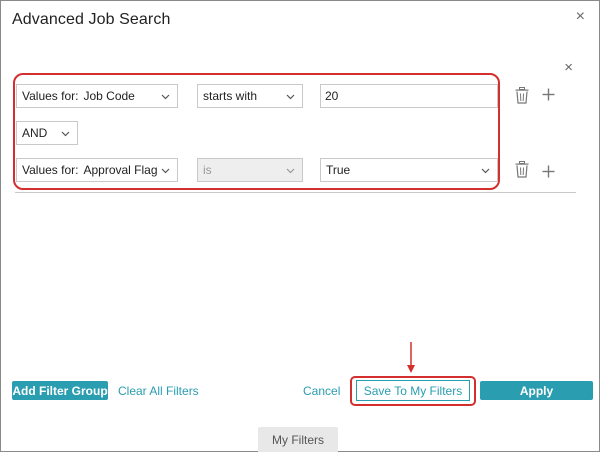  Describe the element at coordinates (536, 390) in the screenshot. I see `apply-button: Apply` at that location.